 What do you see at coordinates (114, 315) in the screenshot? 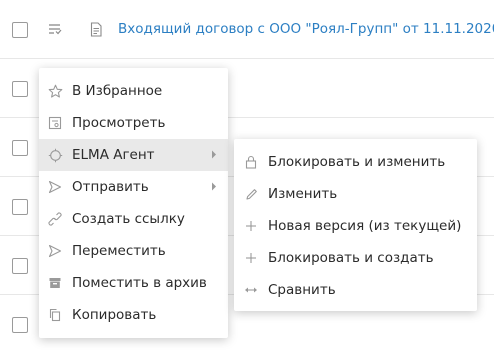
I see `menu-item-label: Копировать` at bounding box center [114, 315].